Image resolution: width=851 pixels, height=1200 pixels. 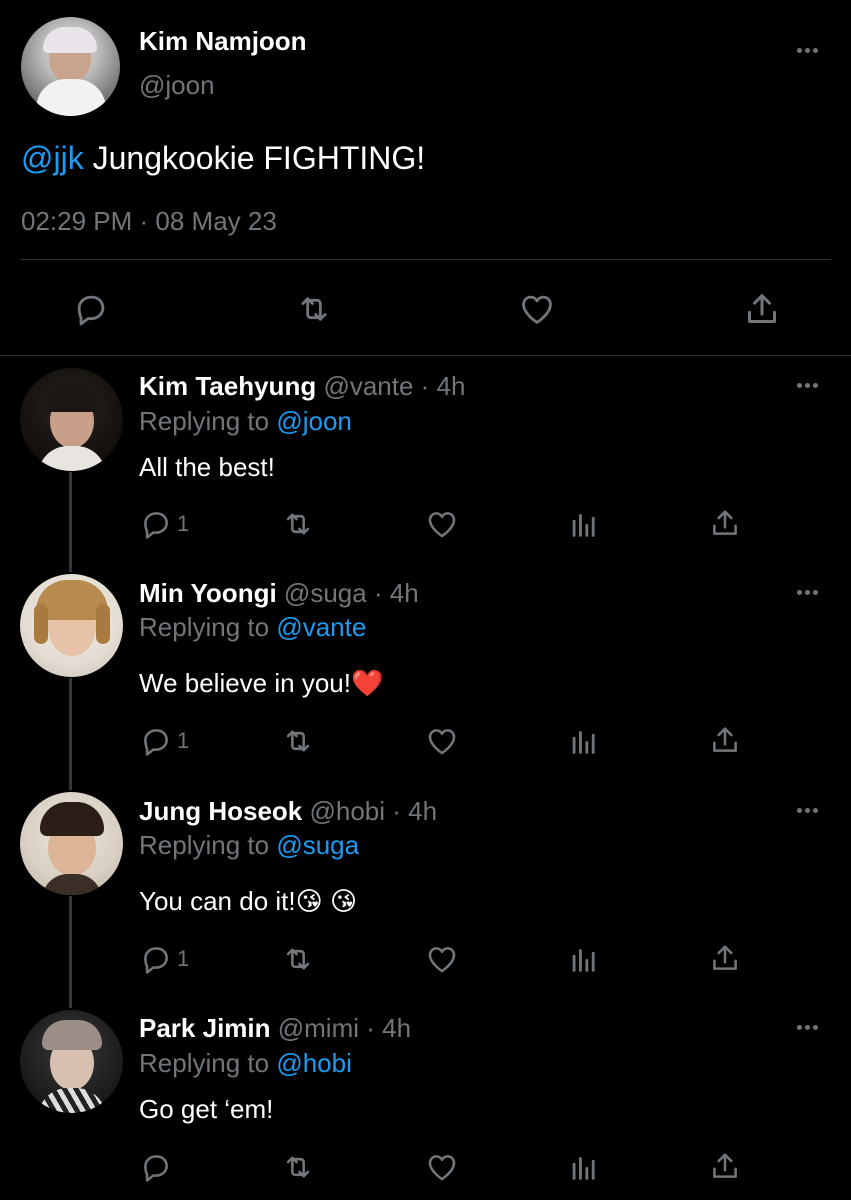 I want to click on replying-to: Replying to @vante, so click(x=252, y=627).